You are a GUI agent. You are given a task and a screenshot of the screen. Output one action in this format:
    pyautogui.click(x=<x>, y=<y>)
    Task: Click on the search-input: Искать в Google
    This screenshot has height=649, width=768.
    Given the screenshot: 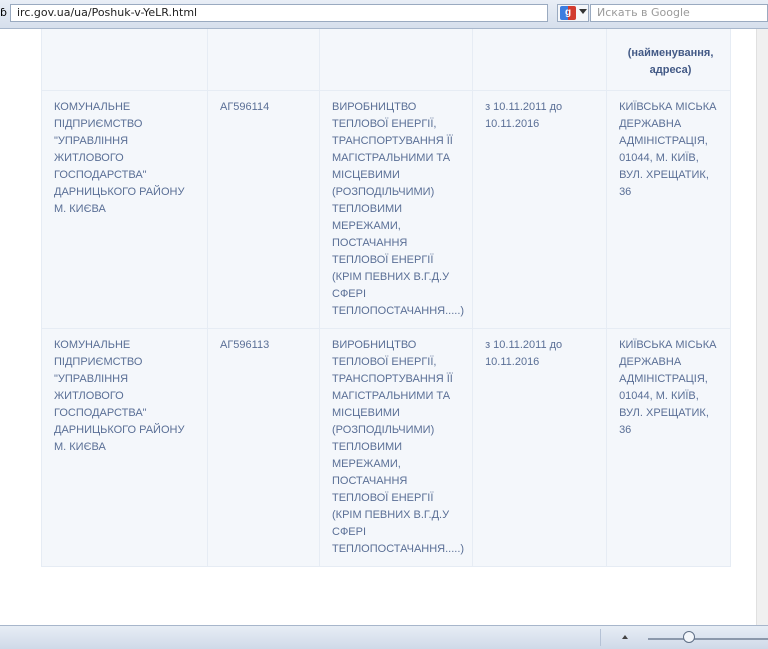 What is the action you would take?
    pyautogui.click(x=679, y=13)
    